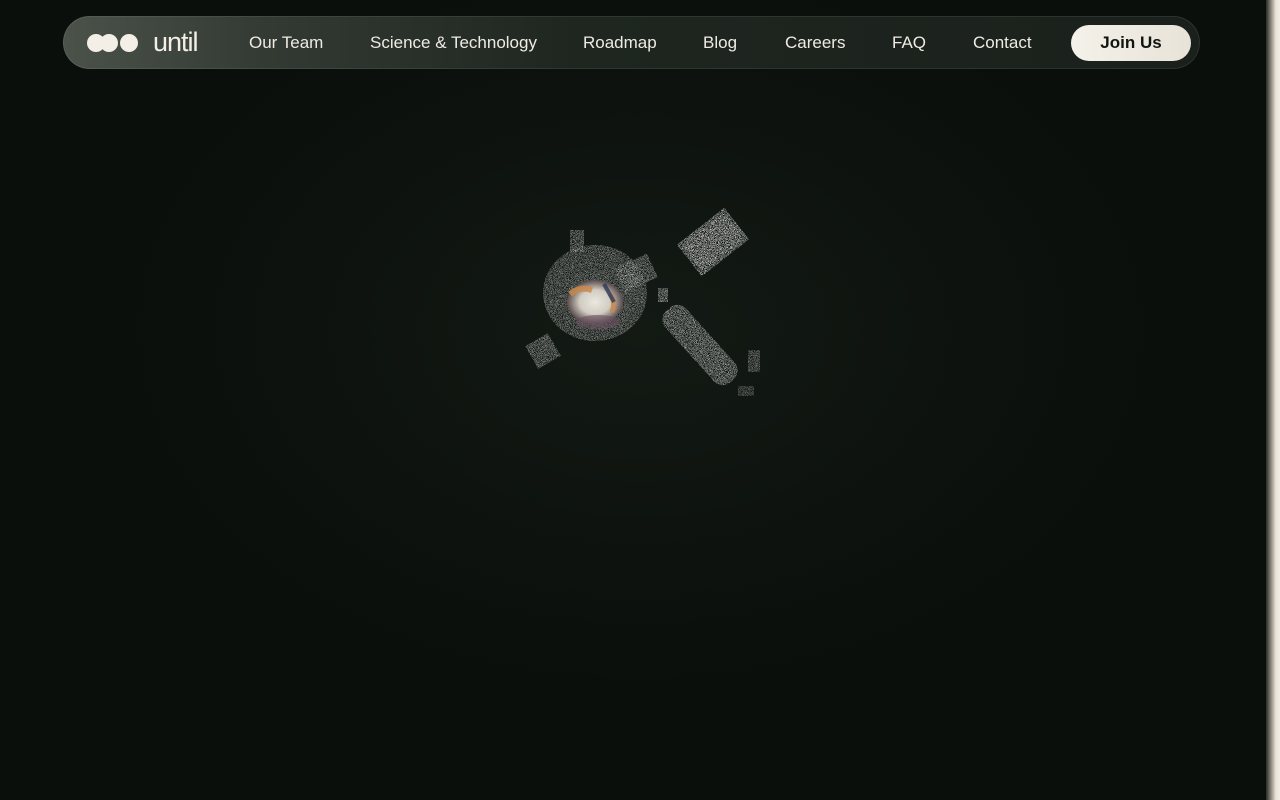 The height and width of the screenshot is (800, 1280). Describe the element at coordinates (642, 301) in the screenshot. I see `satellite-particle-illustration` at that location.